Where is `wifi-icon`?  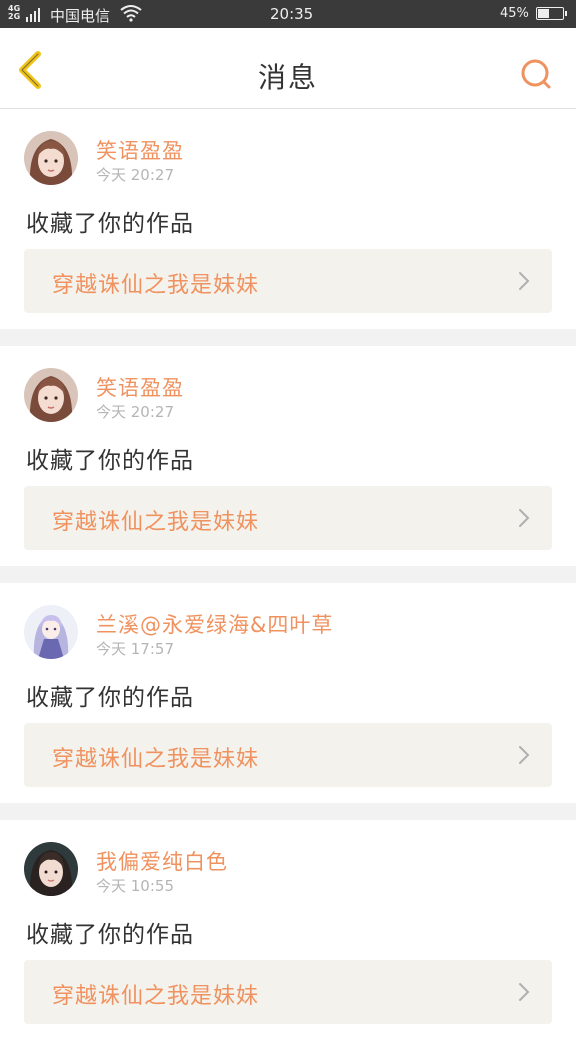 wifi-icon is located at coordinates (131, 13).